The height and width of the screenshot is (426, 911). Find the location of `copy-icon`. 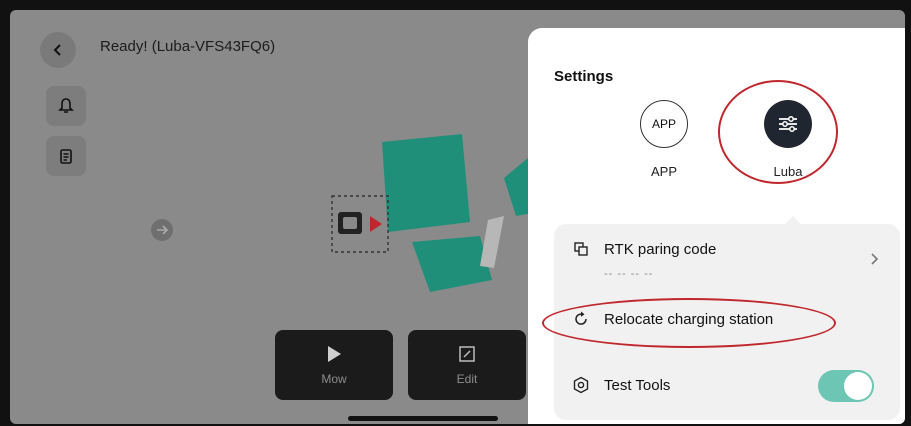

copy-icon is located at coordinates (581, 249).